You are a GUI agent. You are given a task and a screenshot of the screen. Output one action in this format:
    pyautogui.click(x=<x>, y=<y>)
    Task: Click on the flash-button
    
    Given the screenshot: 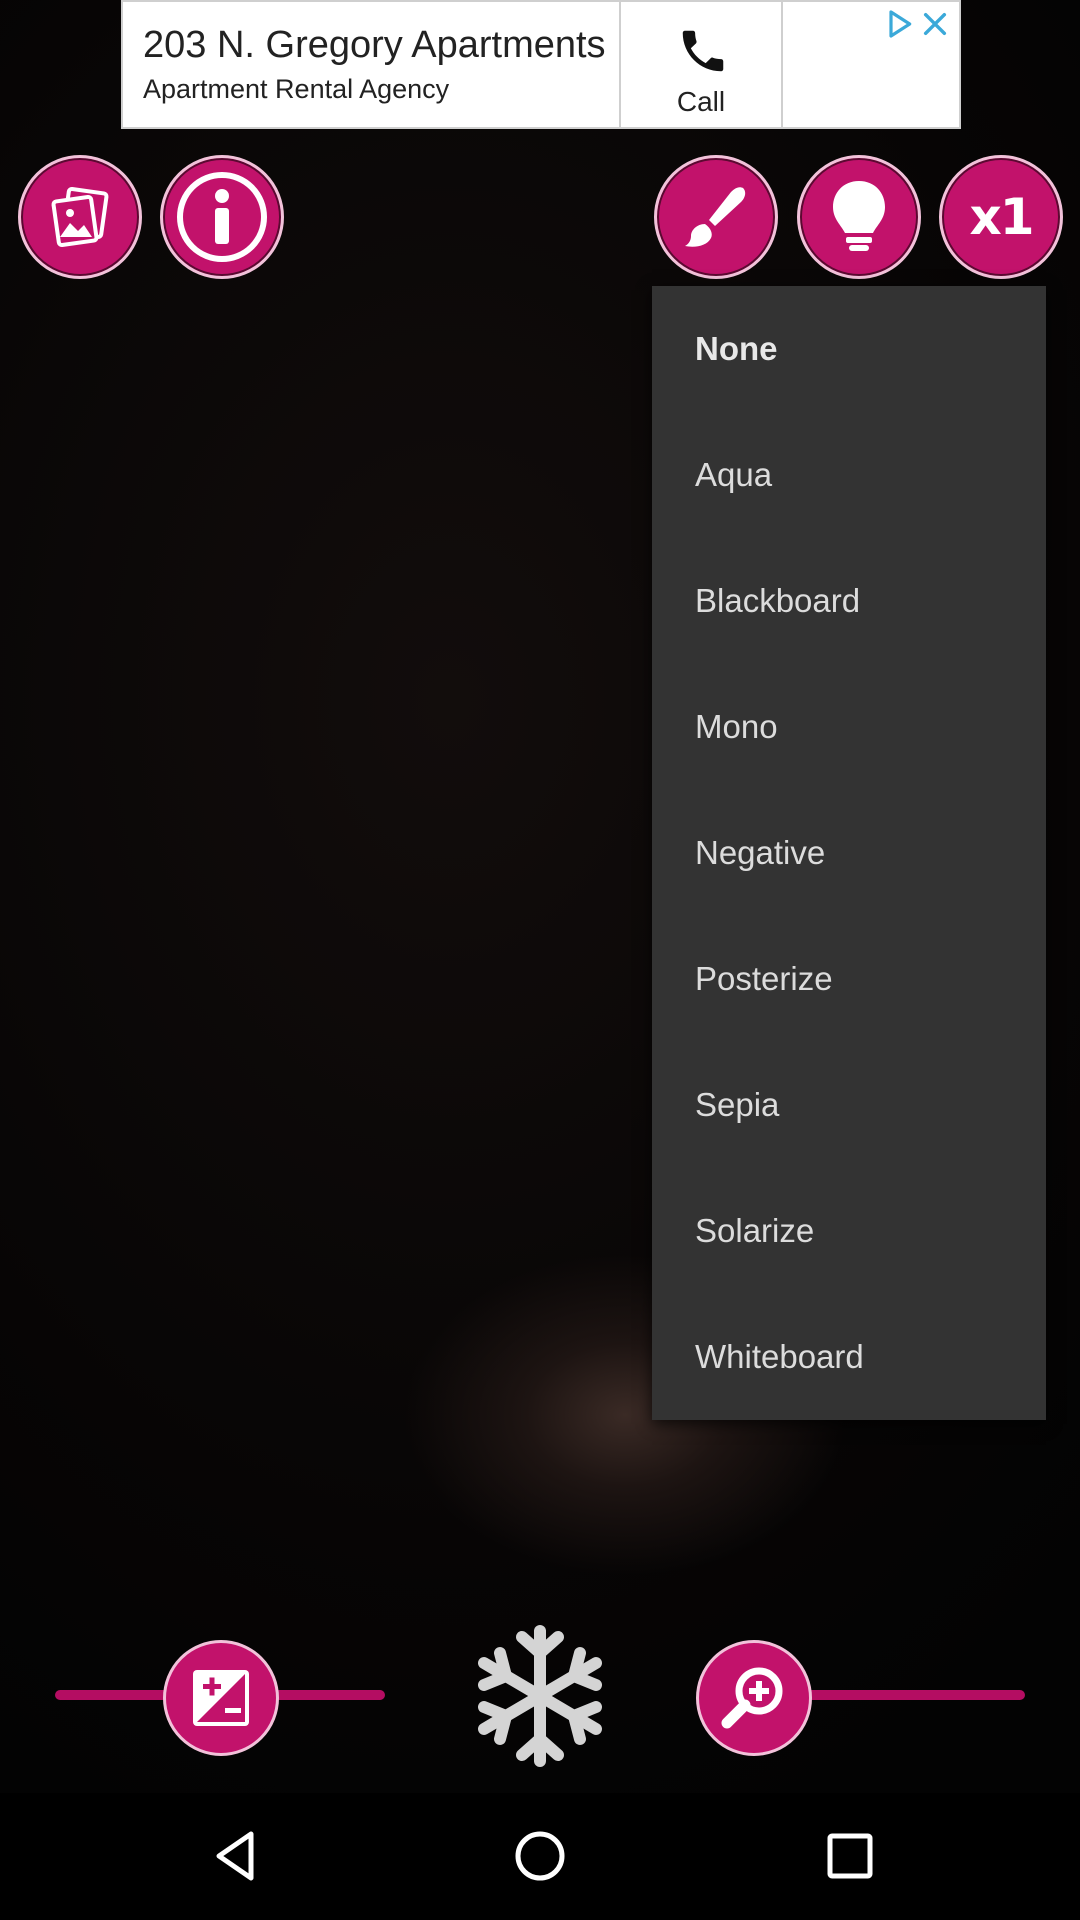 What is the action you would take?
    pyautogui.click(x=859, y=217)
    